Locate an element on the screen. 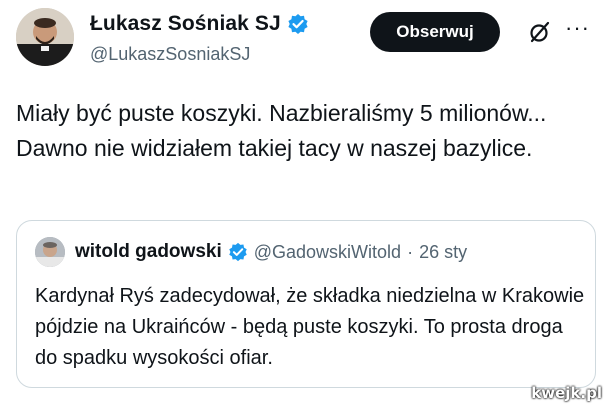 This screenshot has width=610, height=406. follow-button: Obserwuj is located at coordinates (435, 32).